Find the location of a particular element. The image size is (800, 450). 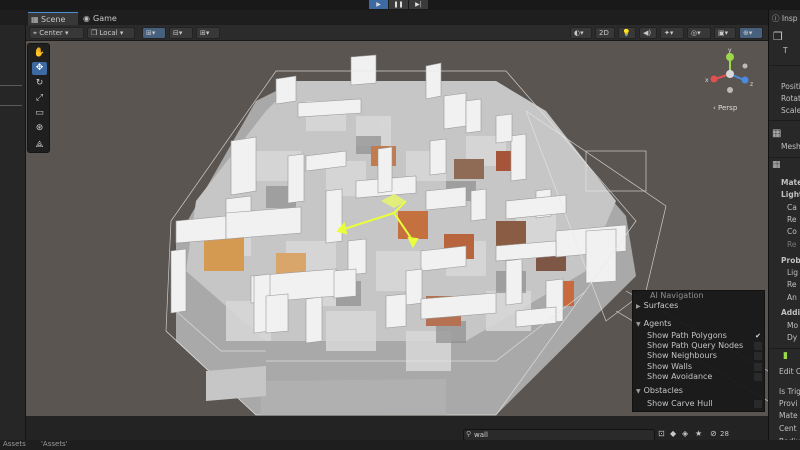

svg-text: y is located at coordinates (730, 50).